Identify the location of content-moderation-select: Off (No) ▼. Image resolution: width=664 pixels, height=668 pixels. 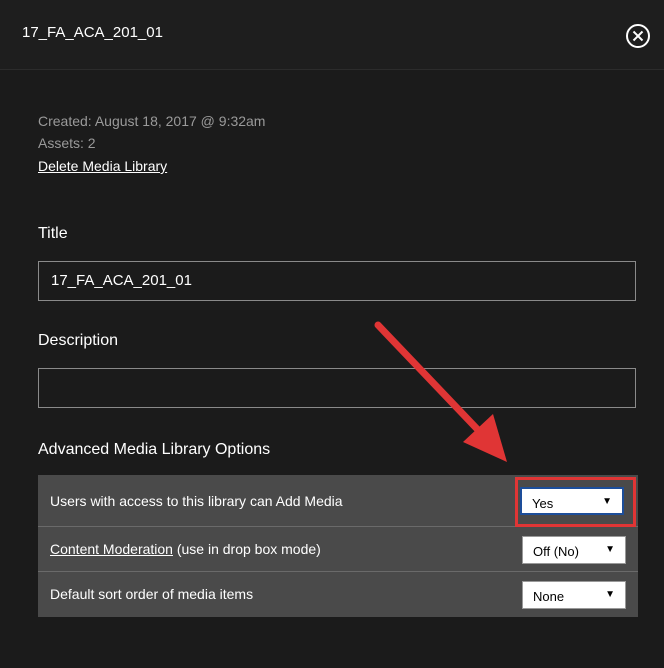
(574, 550).